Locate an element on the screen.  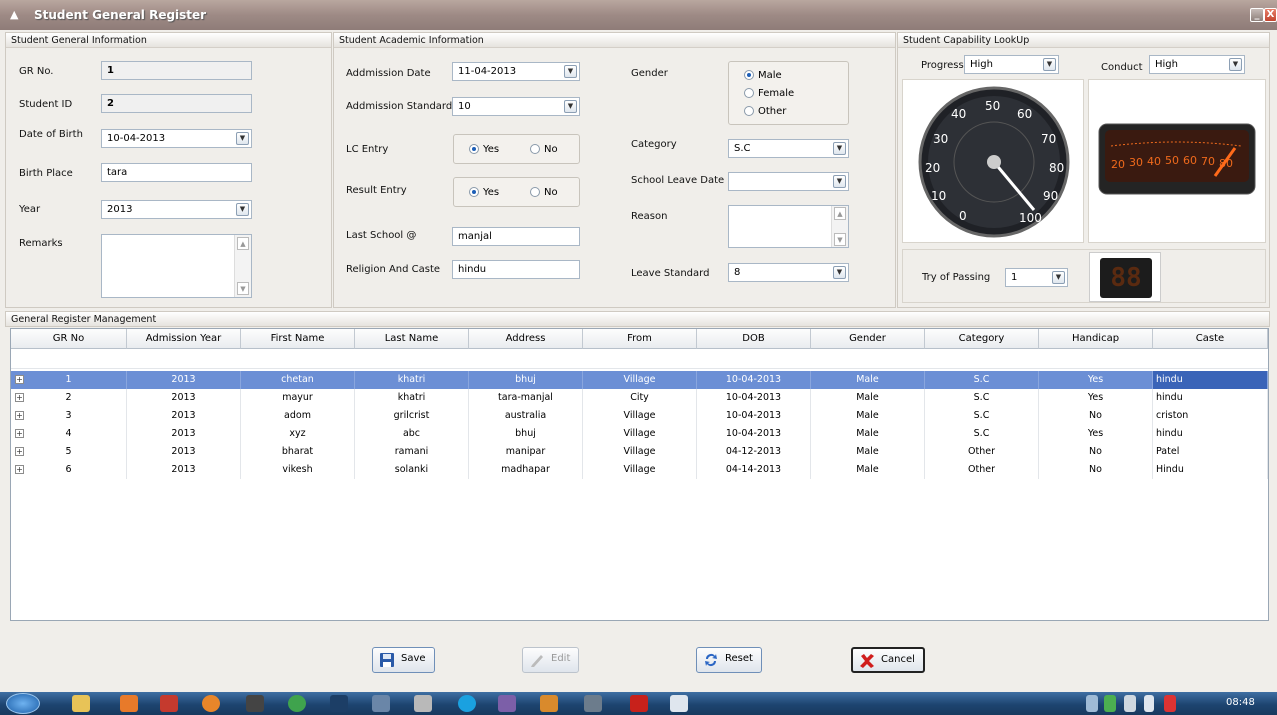
admission-standard-select: 10 ▼ is located at coordinates (516, 106).